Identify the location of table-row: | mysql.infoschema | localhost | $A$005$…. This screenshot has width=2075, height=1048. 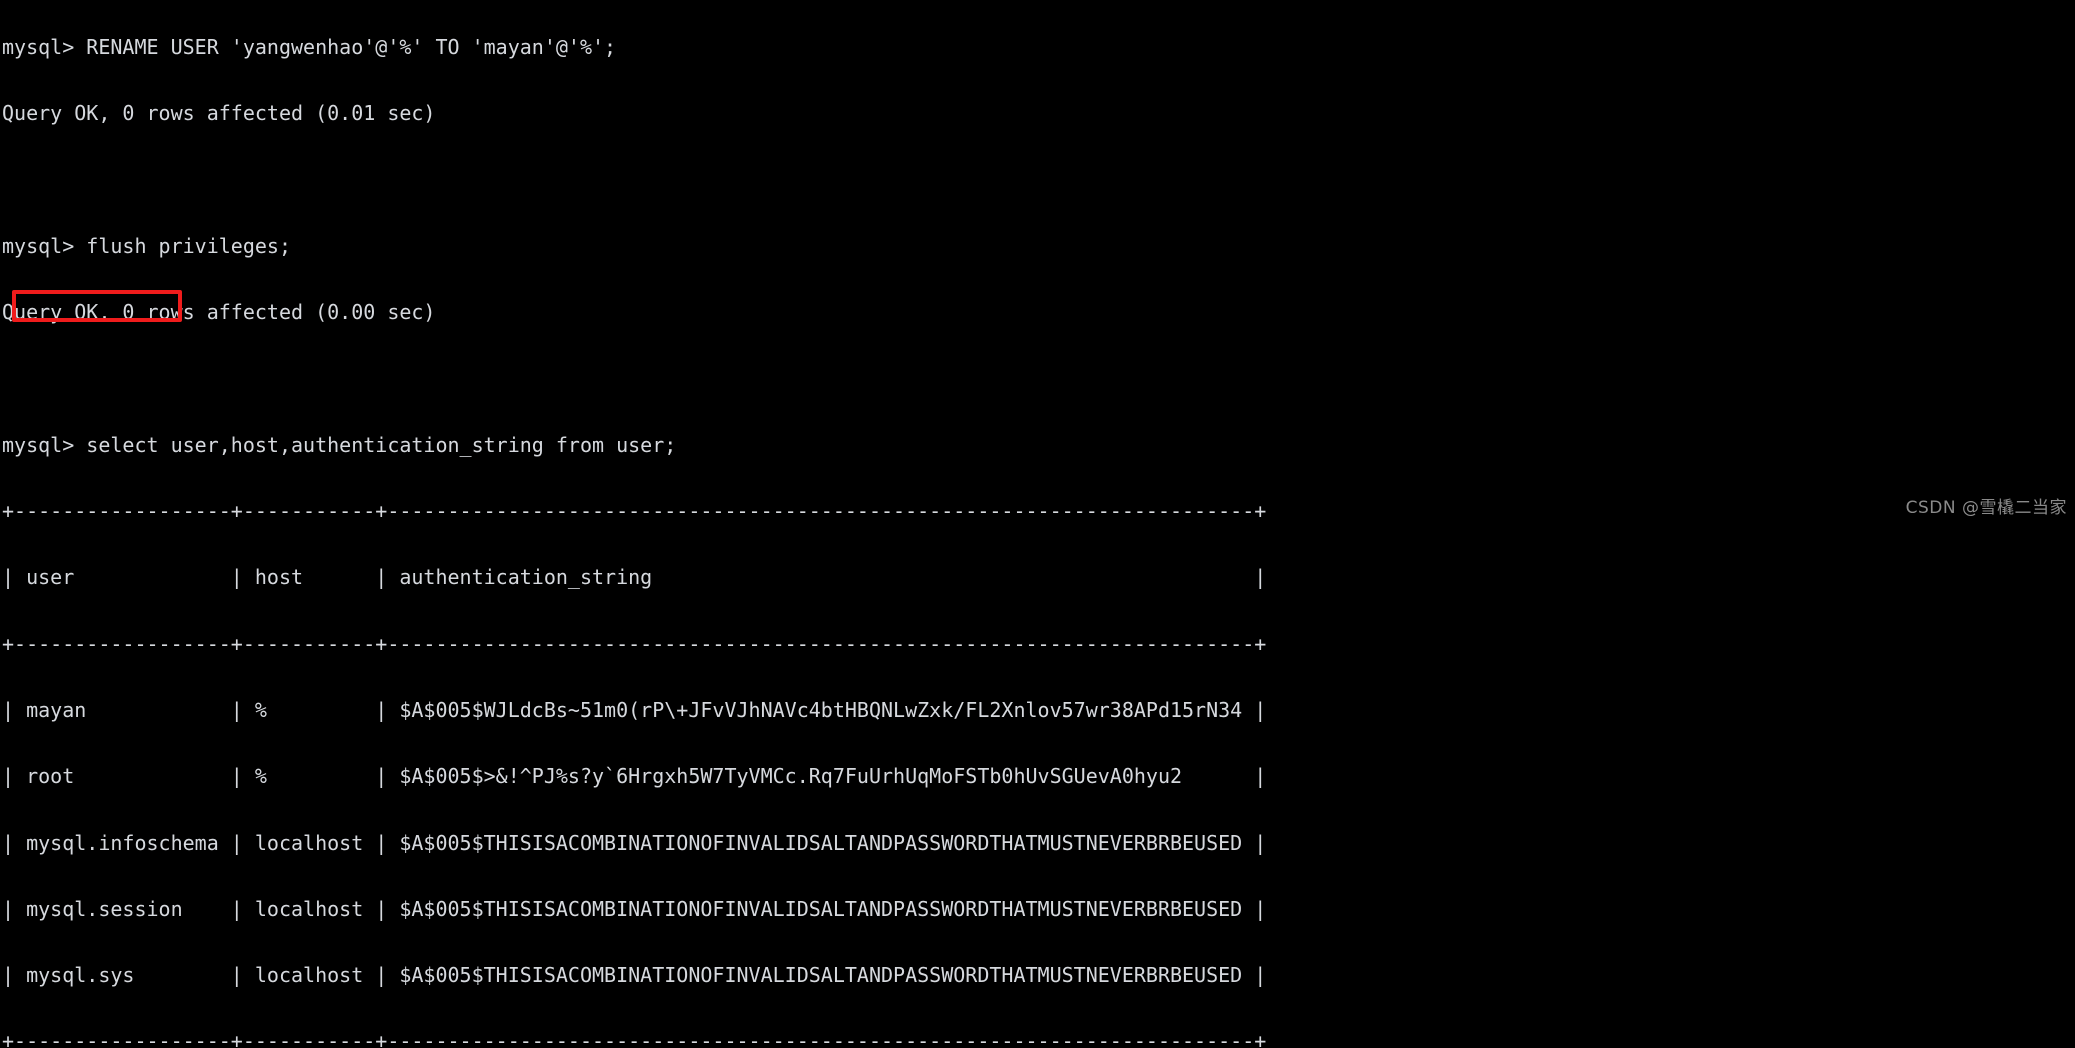
(634, 842).